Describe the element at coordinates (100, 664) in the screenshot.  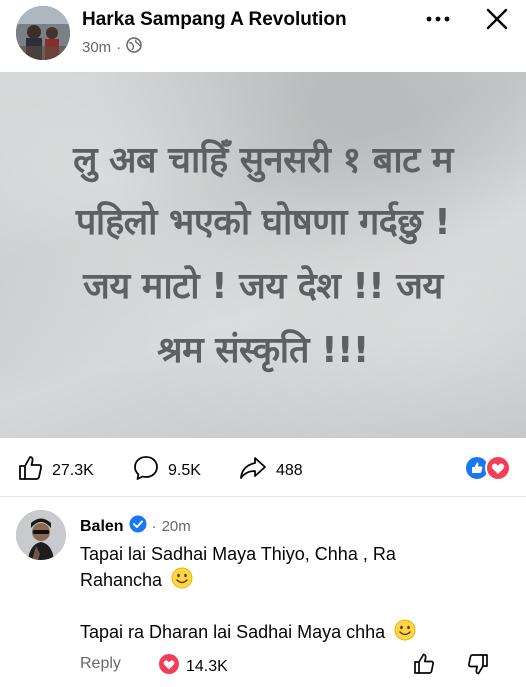
I see `reply-button: Reply` at that location.